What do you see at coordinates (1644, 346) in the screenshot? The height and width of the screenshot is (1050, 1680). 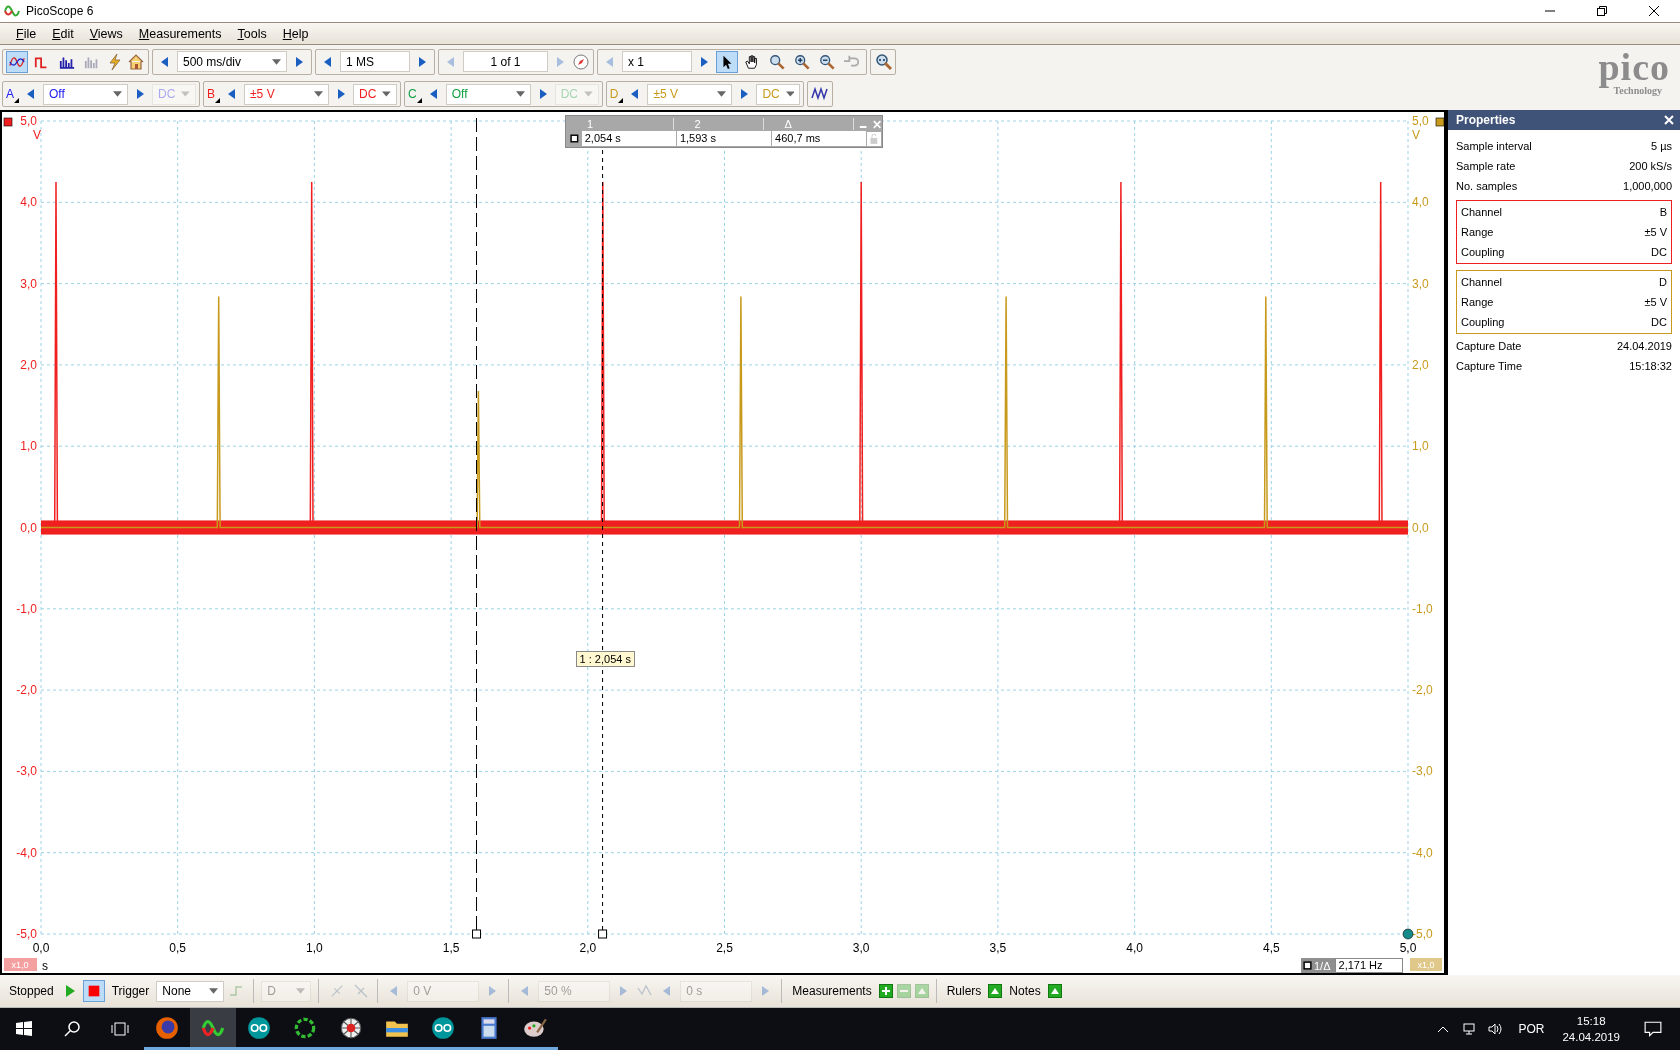 I see `property-value: 24.04.2019` at bounding box center [1644, 346].